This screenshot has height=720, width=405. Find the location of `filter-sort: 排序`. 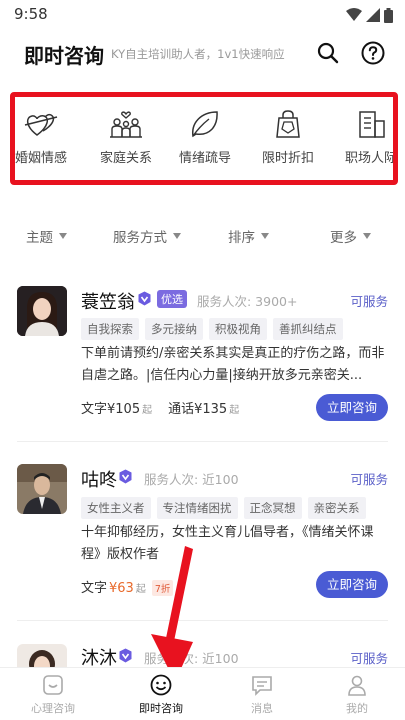

filter-sort: 排序 is located at coordinates (248, 236).